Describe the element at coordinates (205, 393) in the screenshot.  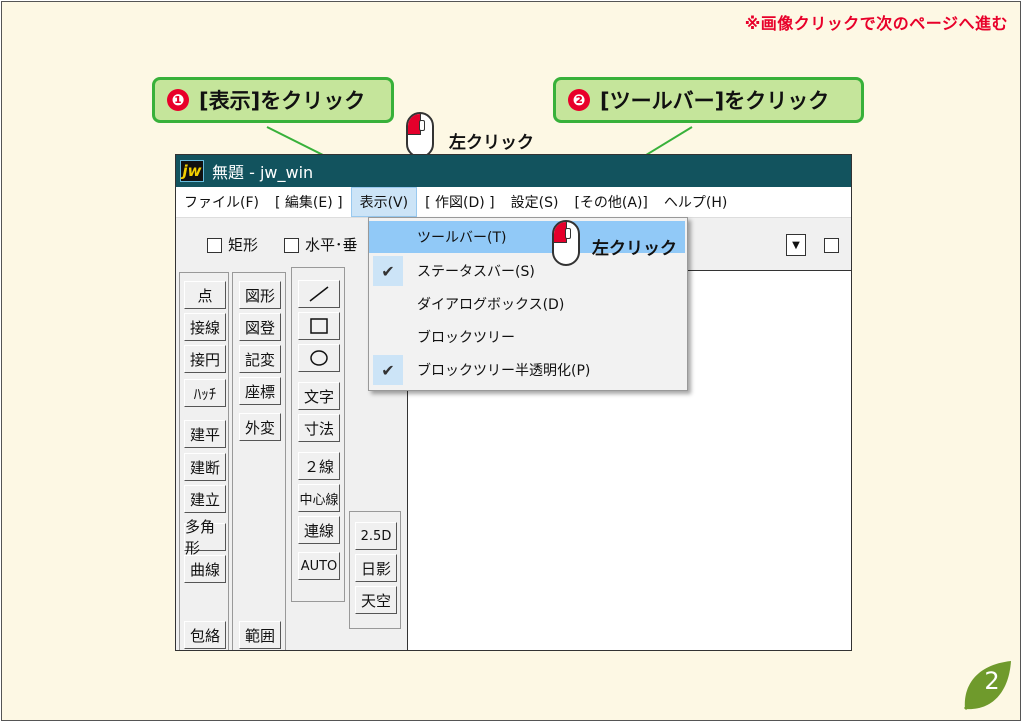
I see `tool-hatch: ﾊｯﾁ` at that location.